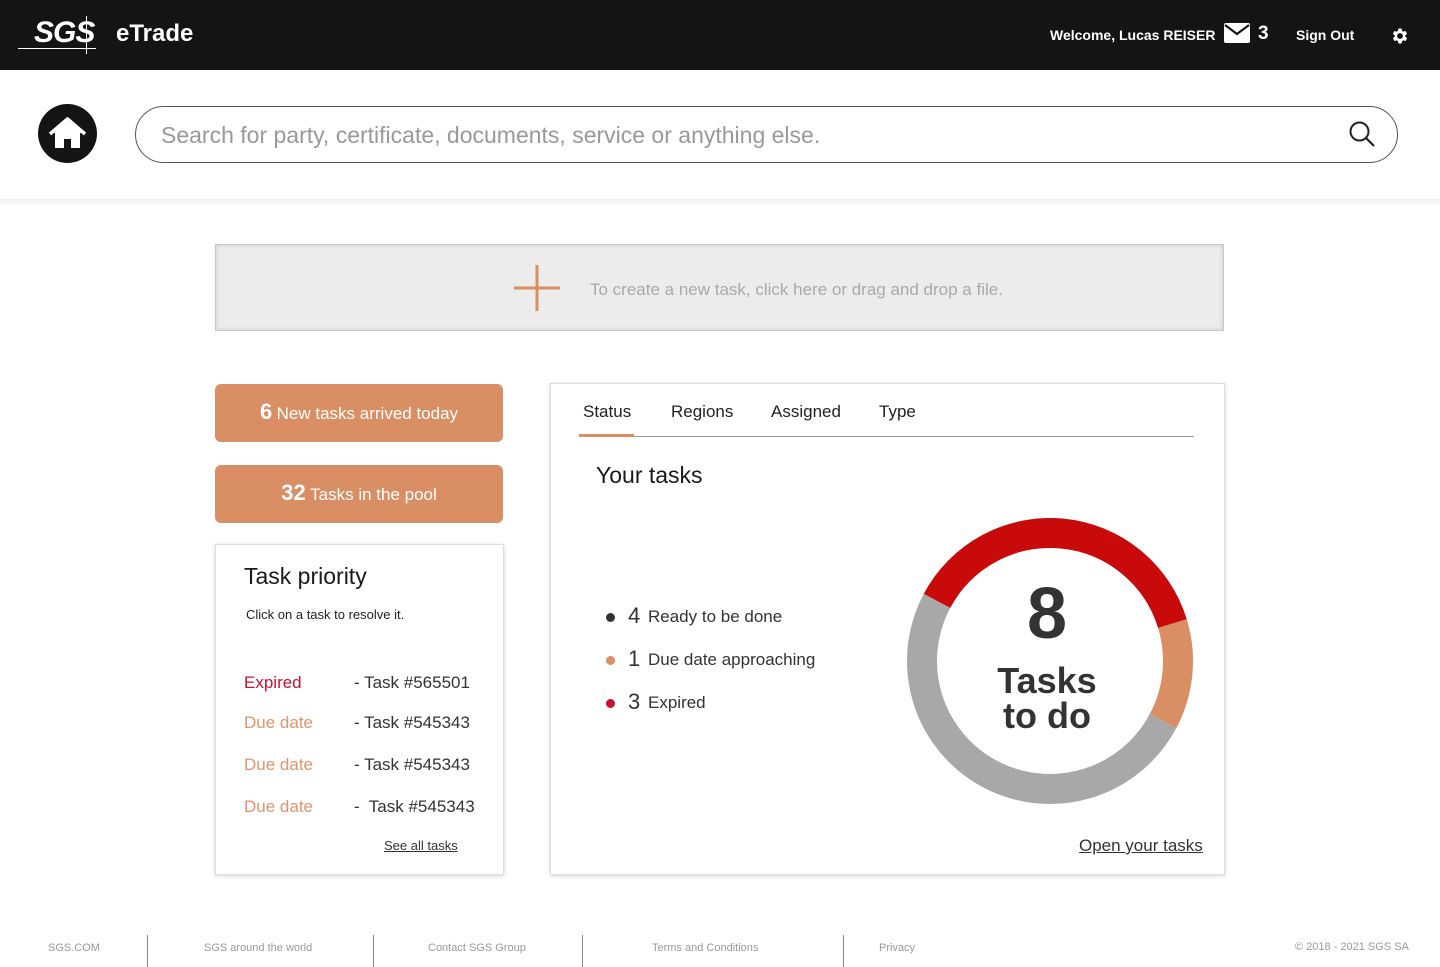  I want to click on tab-bar: Status Regions Assigned Type, so click(886, 419).